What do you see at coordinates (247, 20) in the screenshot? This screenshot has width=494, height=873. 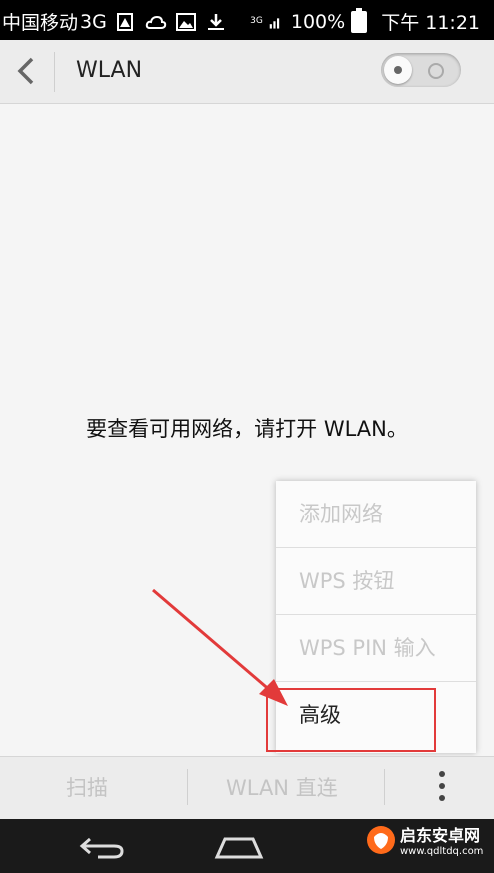 I see `status-bar: 中国移动 3G 3G 100% 下午 11:21` at bounding box center [247, 20].